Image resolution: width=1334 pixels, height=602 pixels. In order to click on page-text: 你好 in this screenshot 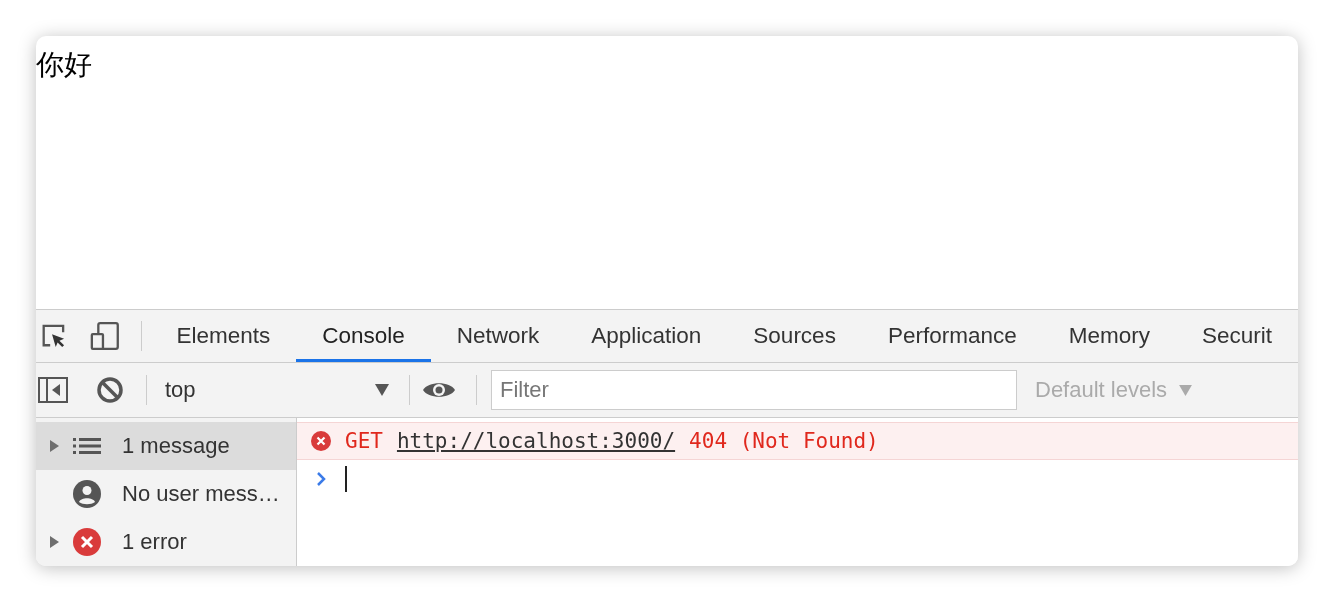, I will do `click(64, 64)`.